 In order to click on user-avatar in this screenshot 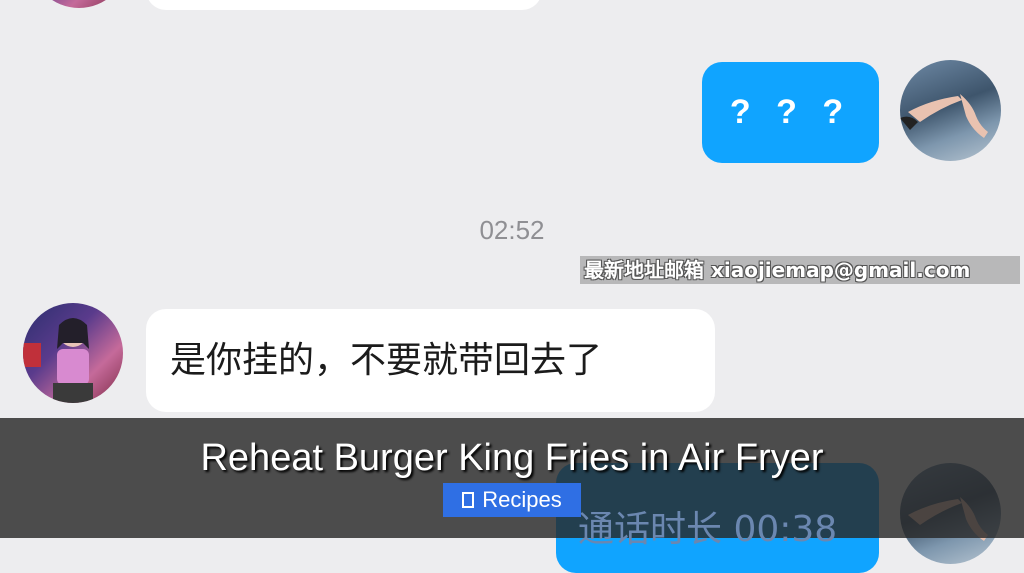, I will do `click(950, 110)`.